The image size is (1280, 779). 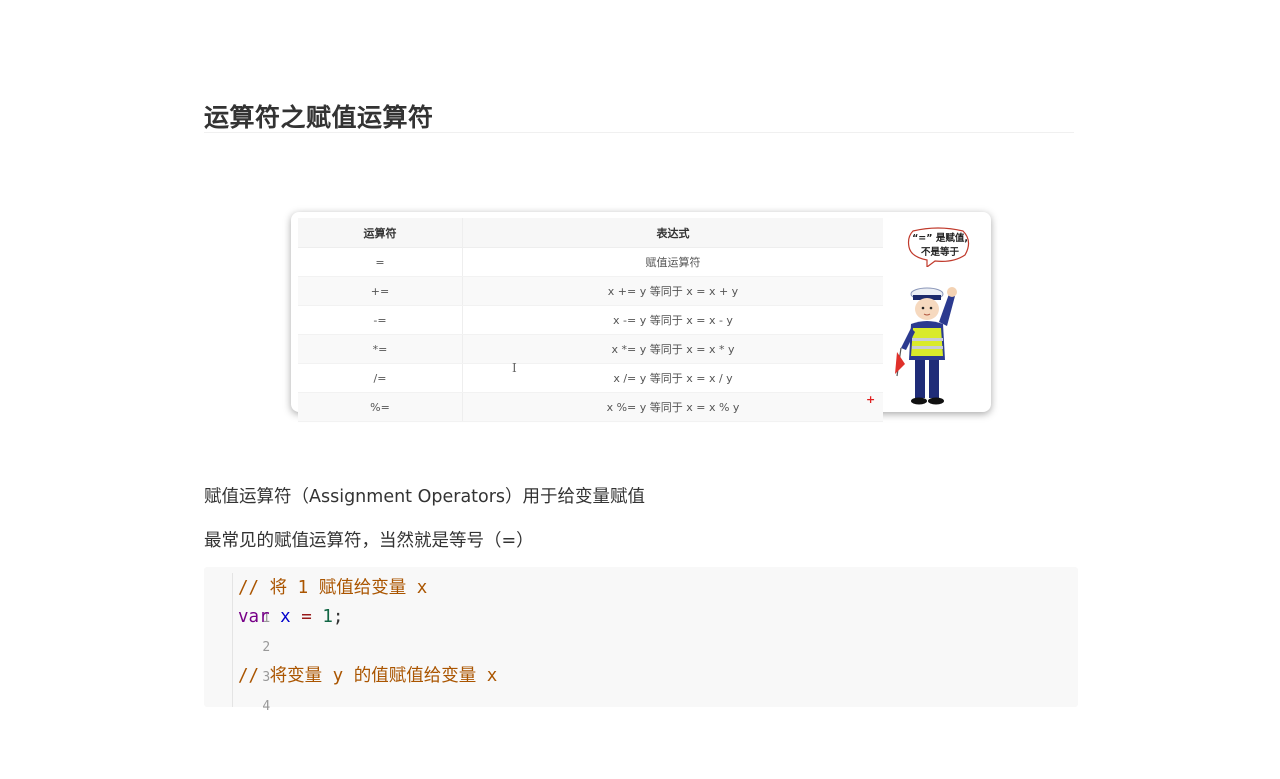 I want to click on intro-paragraph: 赋值运算符（Assignment Operators）用于给变量赋值, so click(x=425, y=497).